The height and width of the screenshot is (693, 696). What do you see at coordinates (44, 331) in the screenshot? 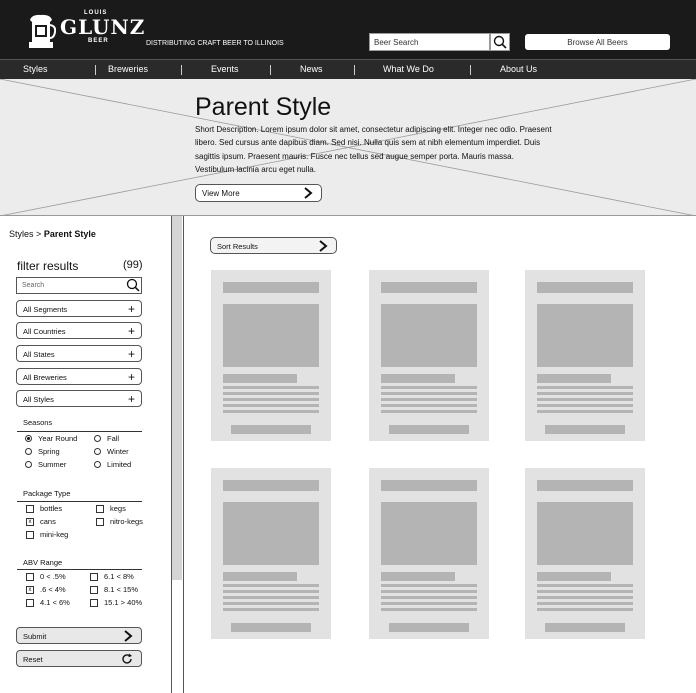
I see `dropdown-label: All Countries` at bounding box center [44, 331].